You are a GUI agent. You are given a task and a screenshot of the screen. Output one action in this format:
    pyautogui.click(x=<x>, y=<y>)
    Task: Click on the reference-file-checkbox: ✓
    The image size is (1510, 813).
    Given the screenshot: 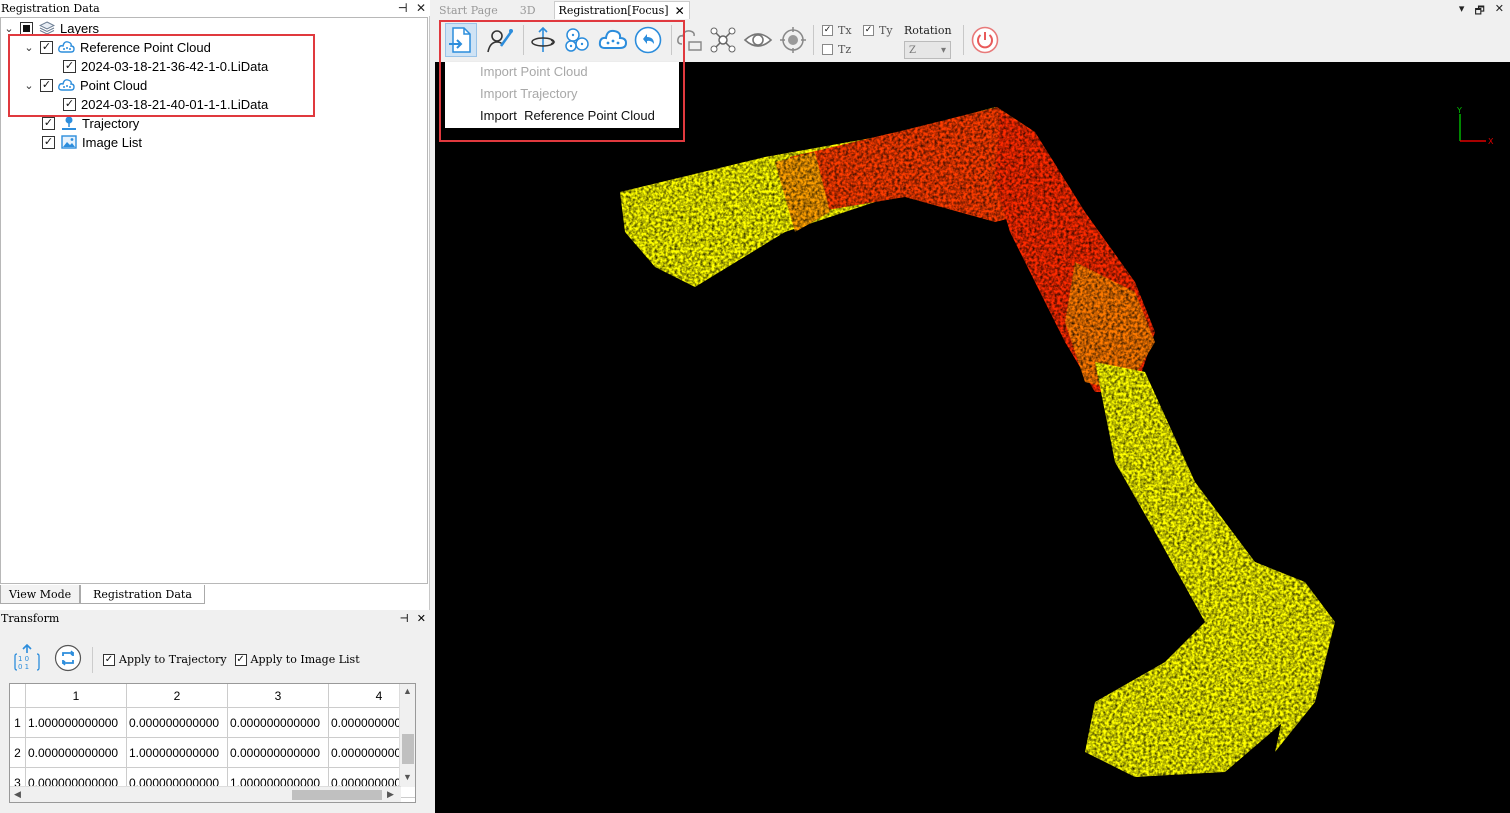 What is the action you would take?
    pyautogui.click(x=69, y=66)
    